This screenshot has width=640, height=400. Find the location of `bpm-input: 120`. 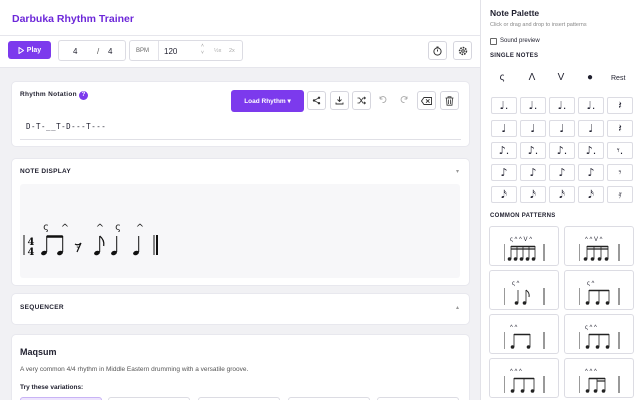

bpm-input: 120 is located at coordinates (170, 51).